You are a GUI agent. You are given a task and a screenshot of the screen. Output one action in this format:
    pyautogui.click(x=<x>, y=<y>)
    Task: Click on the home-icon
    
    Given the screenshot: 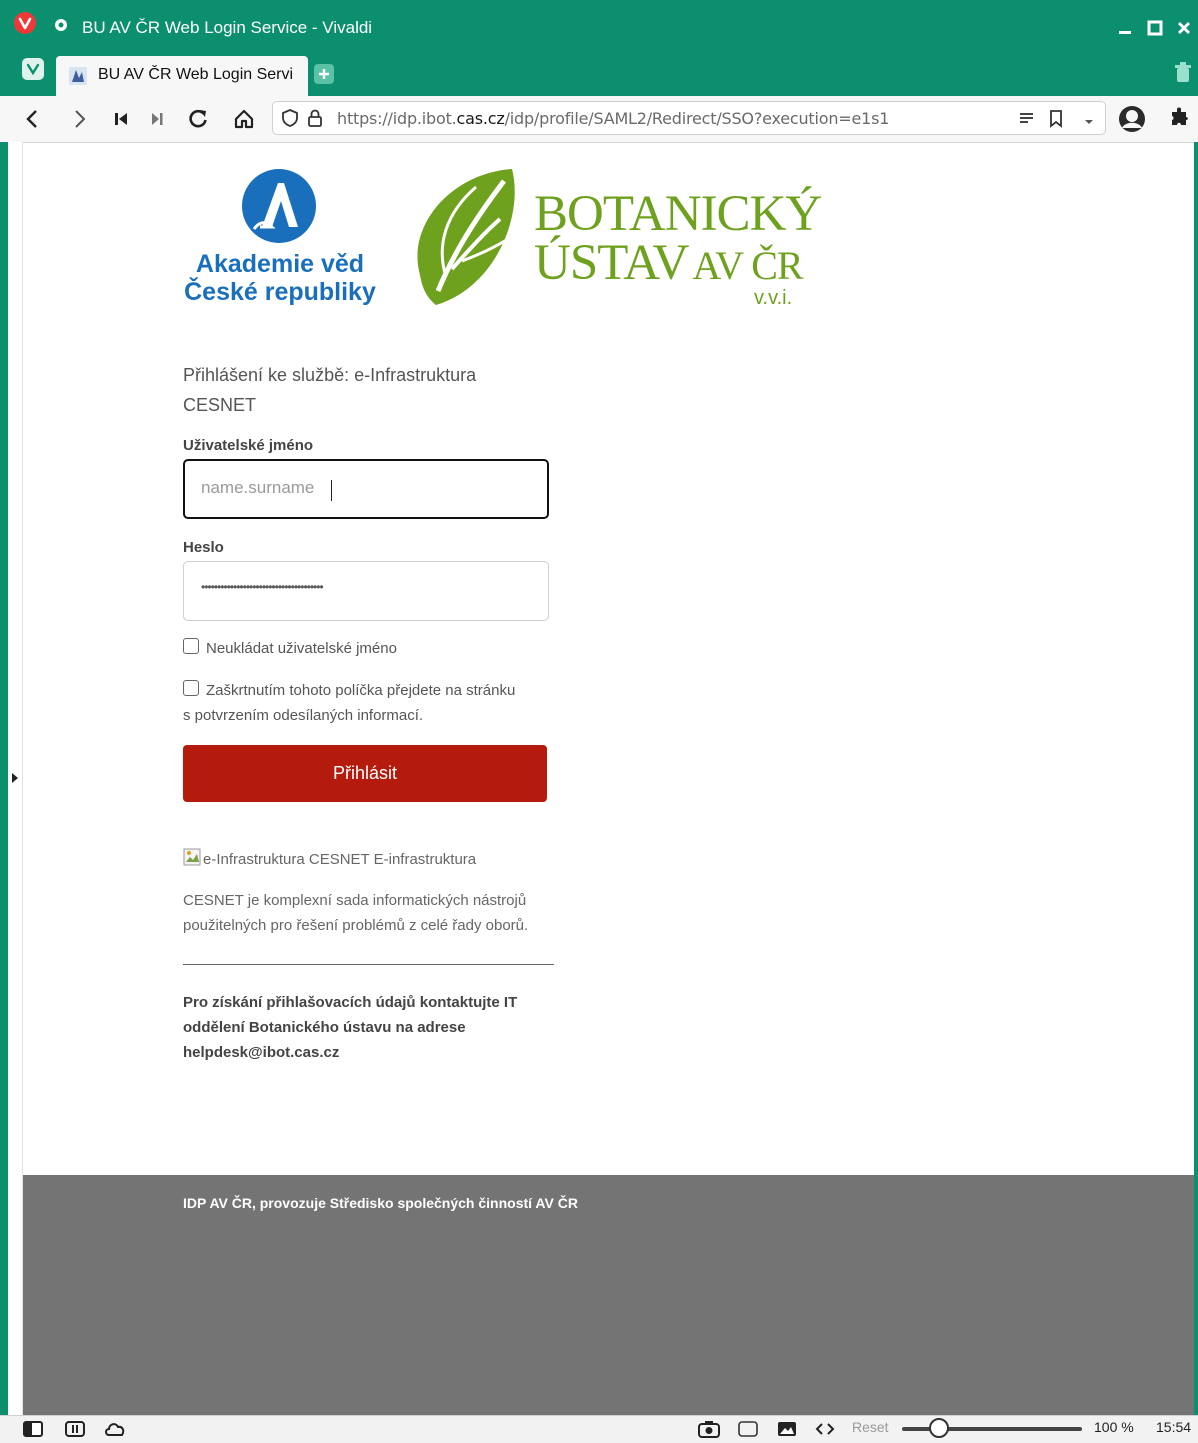 What is the action you would take?
    pyautogui.click(x=244, y=119)
    